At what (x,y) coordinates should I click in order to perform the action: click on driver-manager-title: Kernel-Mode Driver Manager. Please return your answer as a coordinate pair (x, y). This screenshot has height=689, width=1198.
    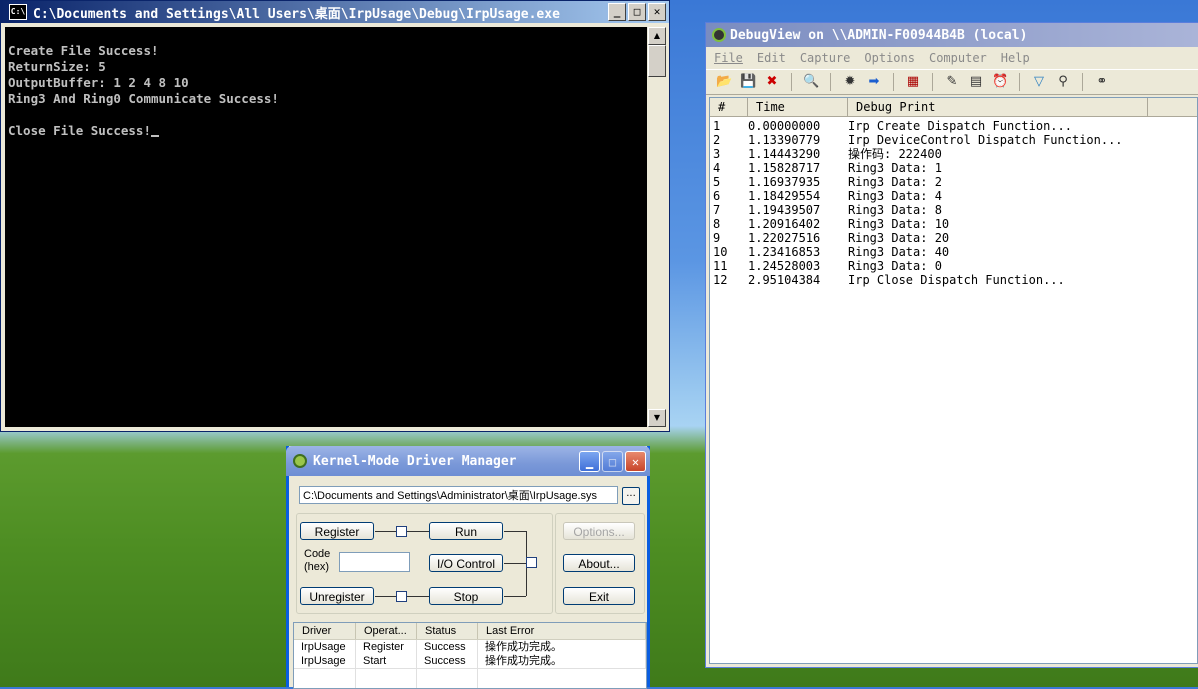
    Looking at the image, I should click on (415, 461).